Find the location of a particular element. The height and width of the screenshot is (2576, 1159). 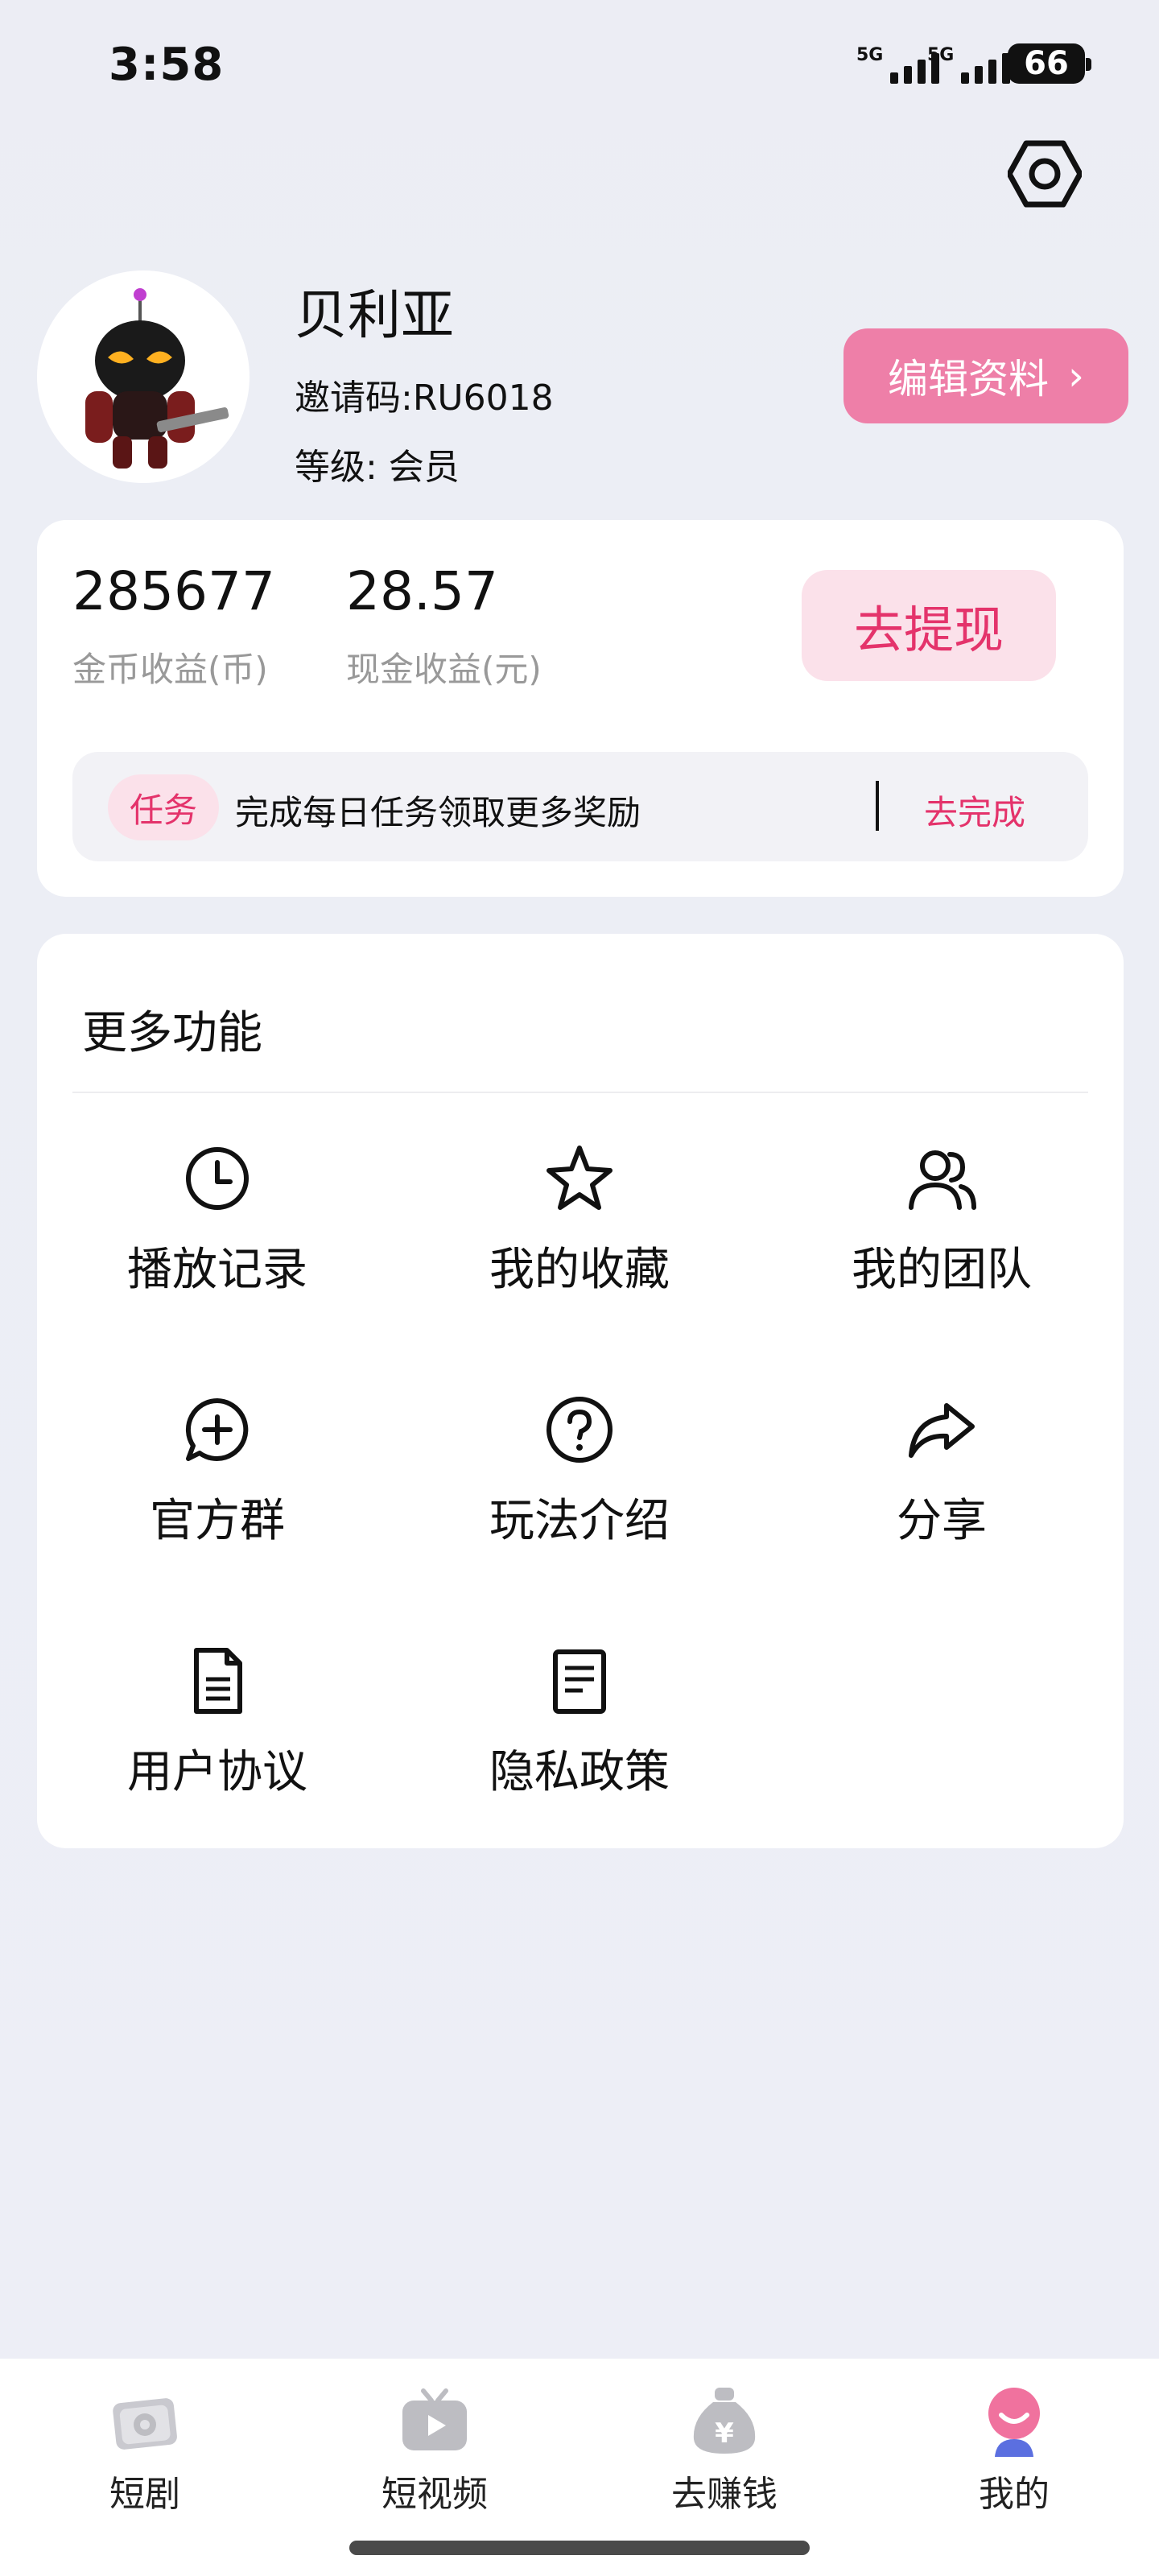

battery-level: 66 is located at coordinates (1046, 63).